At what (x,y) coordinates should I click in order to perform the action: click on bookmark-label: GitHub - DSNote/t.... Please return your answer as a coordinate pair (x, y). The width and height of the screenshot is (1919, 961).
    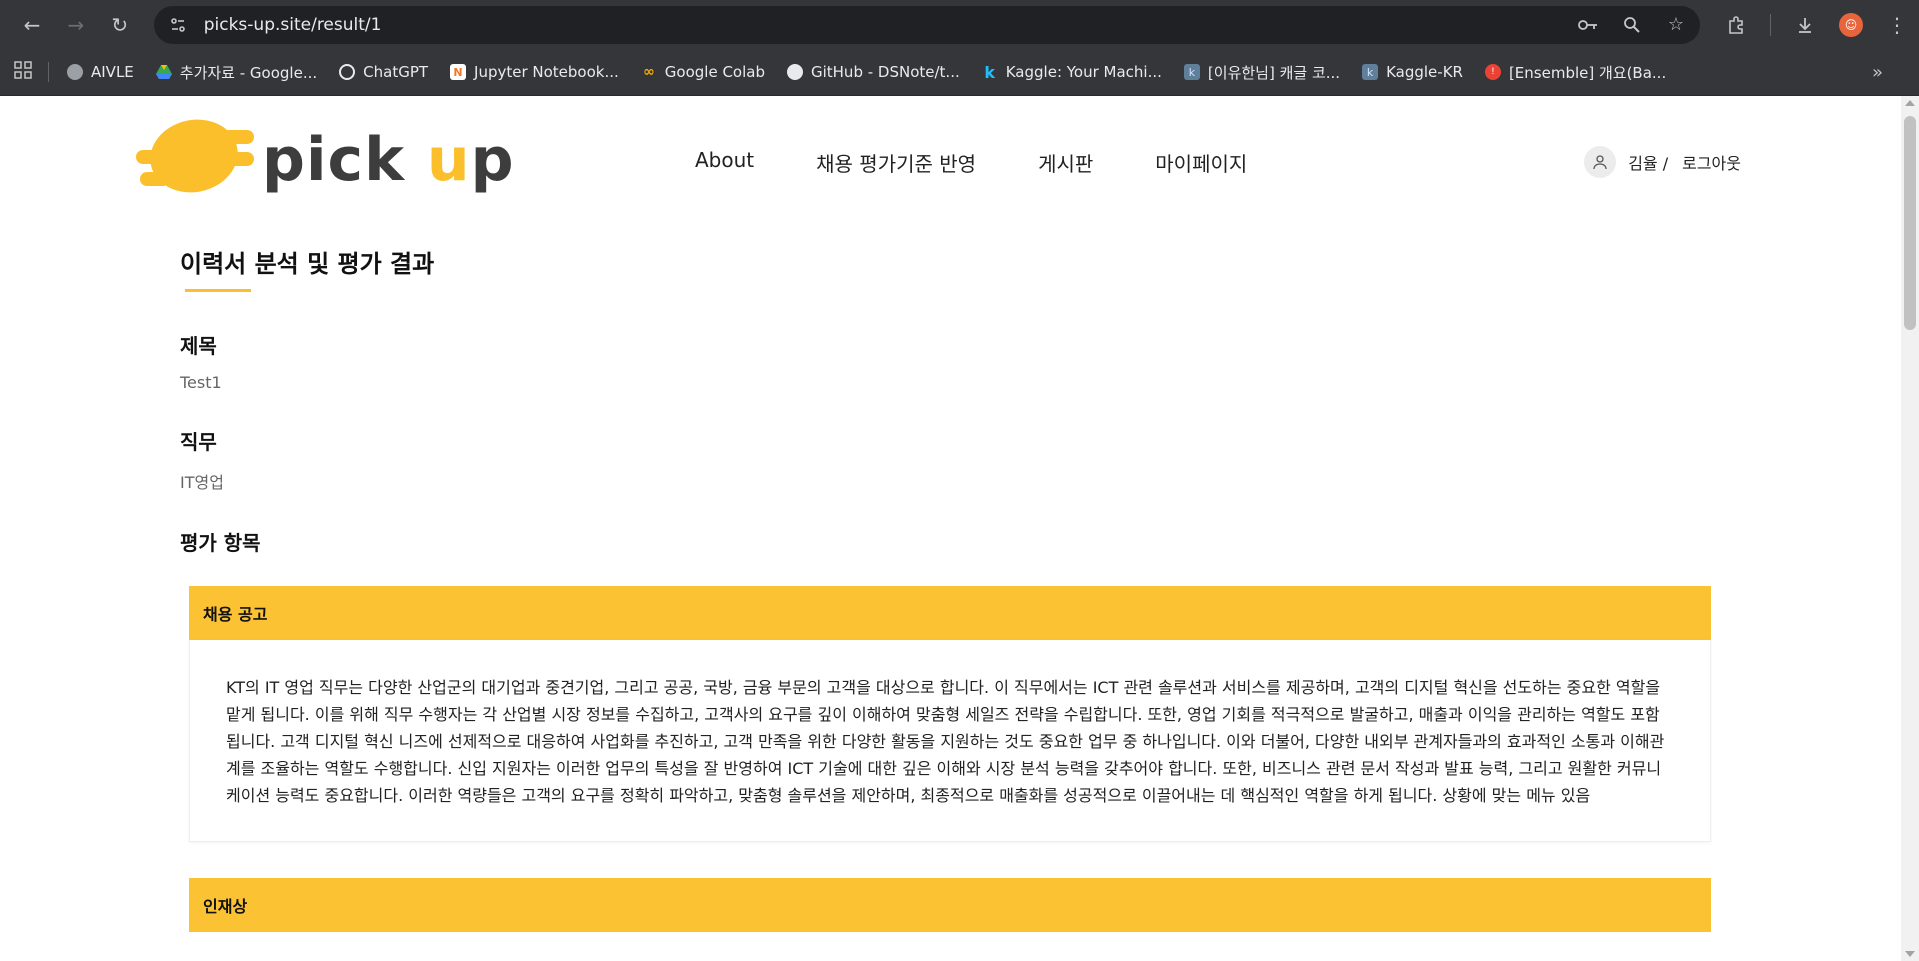
    Looking at the image, I should click on (885, 72).